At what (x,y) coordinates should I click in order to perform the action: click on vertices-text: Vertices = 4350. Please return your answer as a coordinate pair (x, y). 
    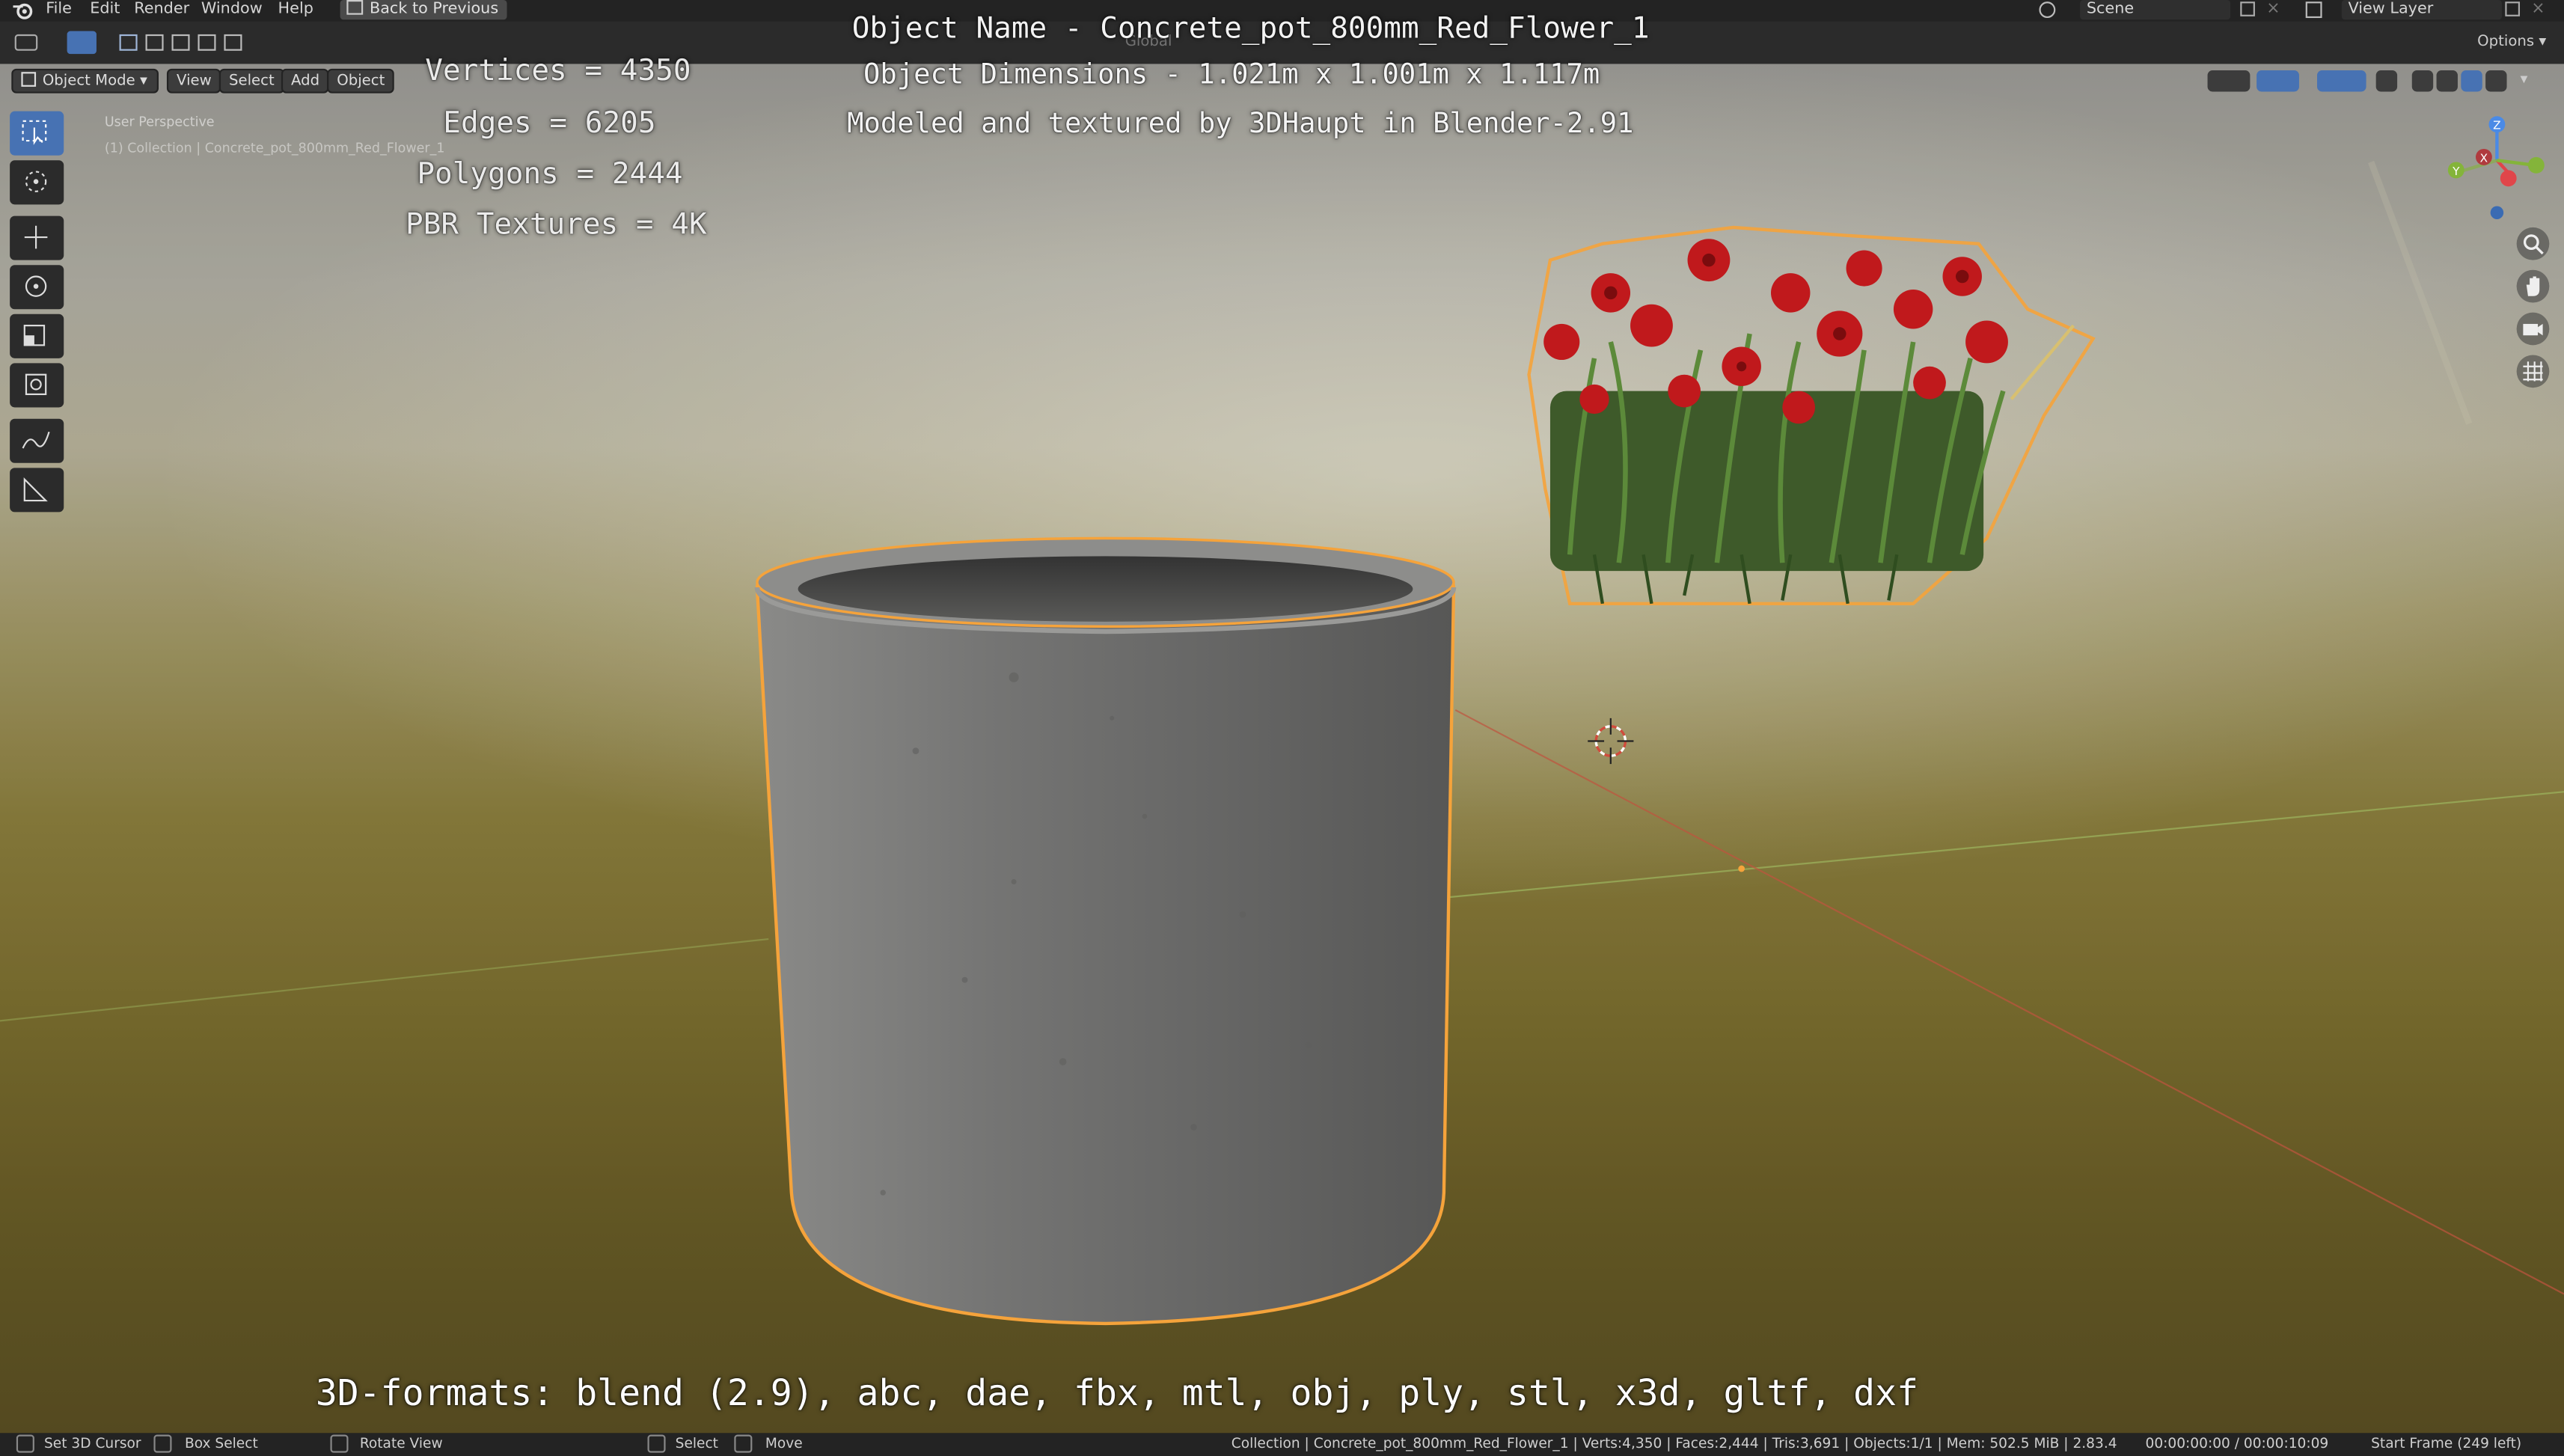
    Looking at the image, I should click on (558, 71).